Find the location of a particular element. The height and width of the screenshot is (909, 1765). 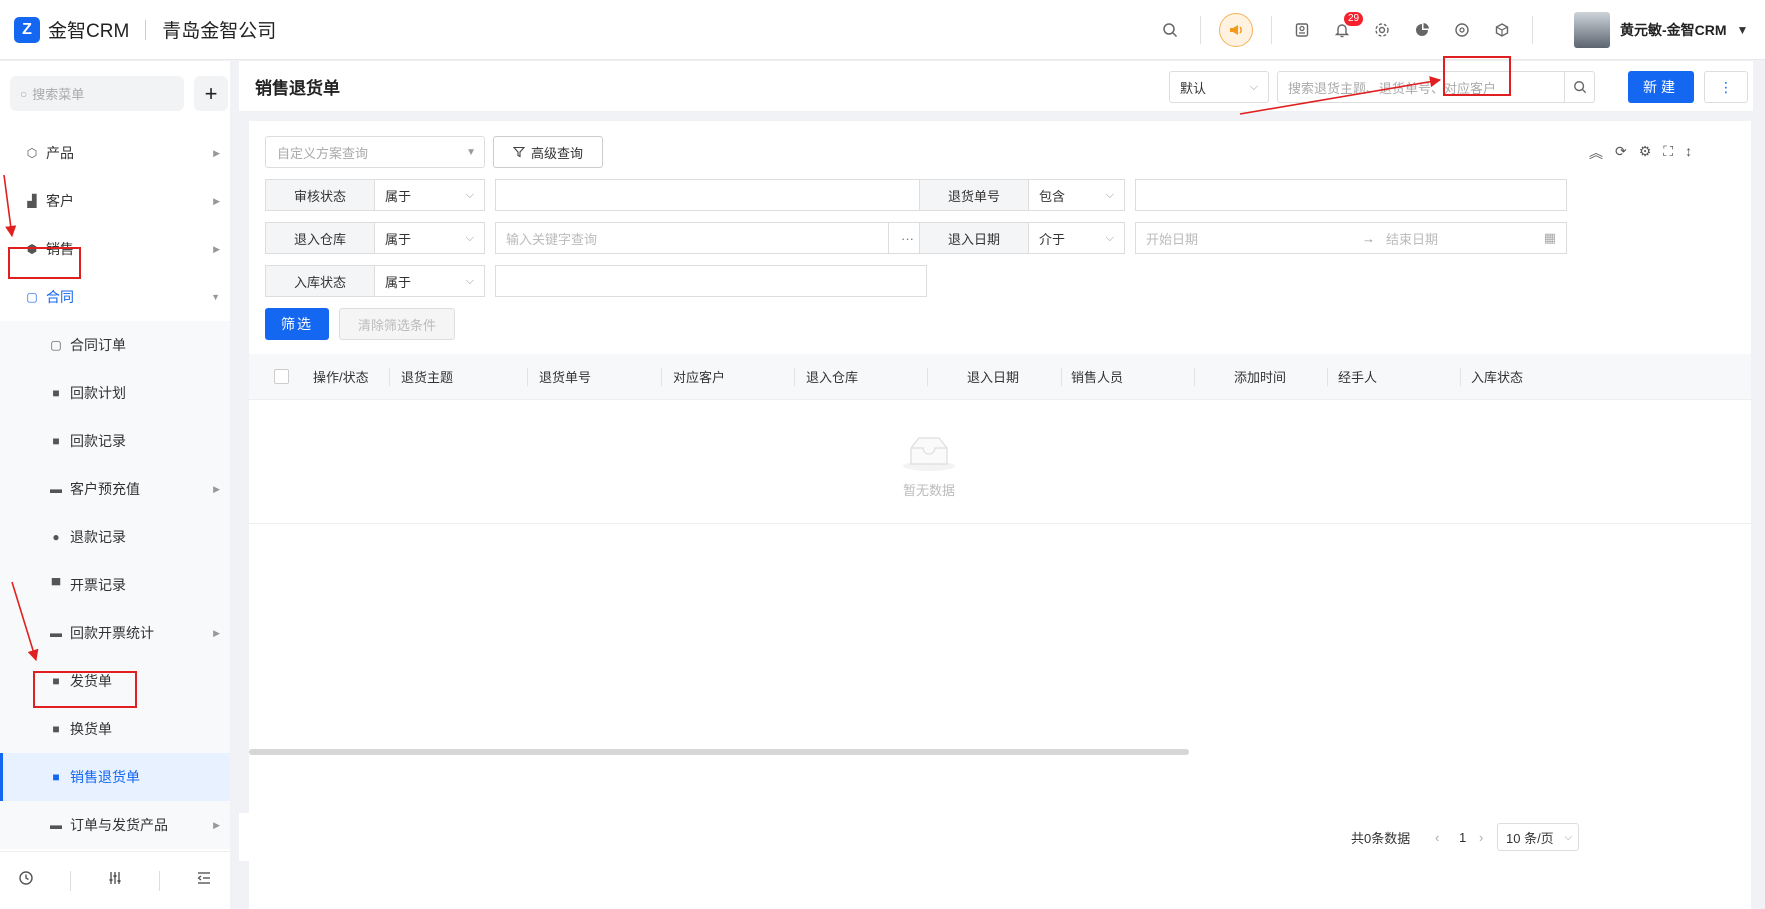

chrome-icon is located at coordinates (1462, 30).